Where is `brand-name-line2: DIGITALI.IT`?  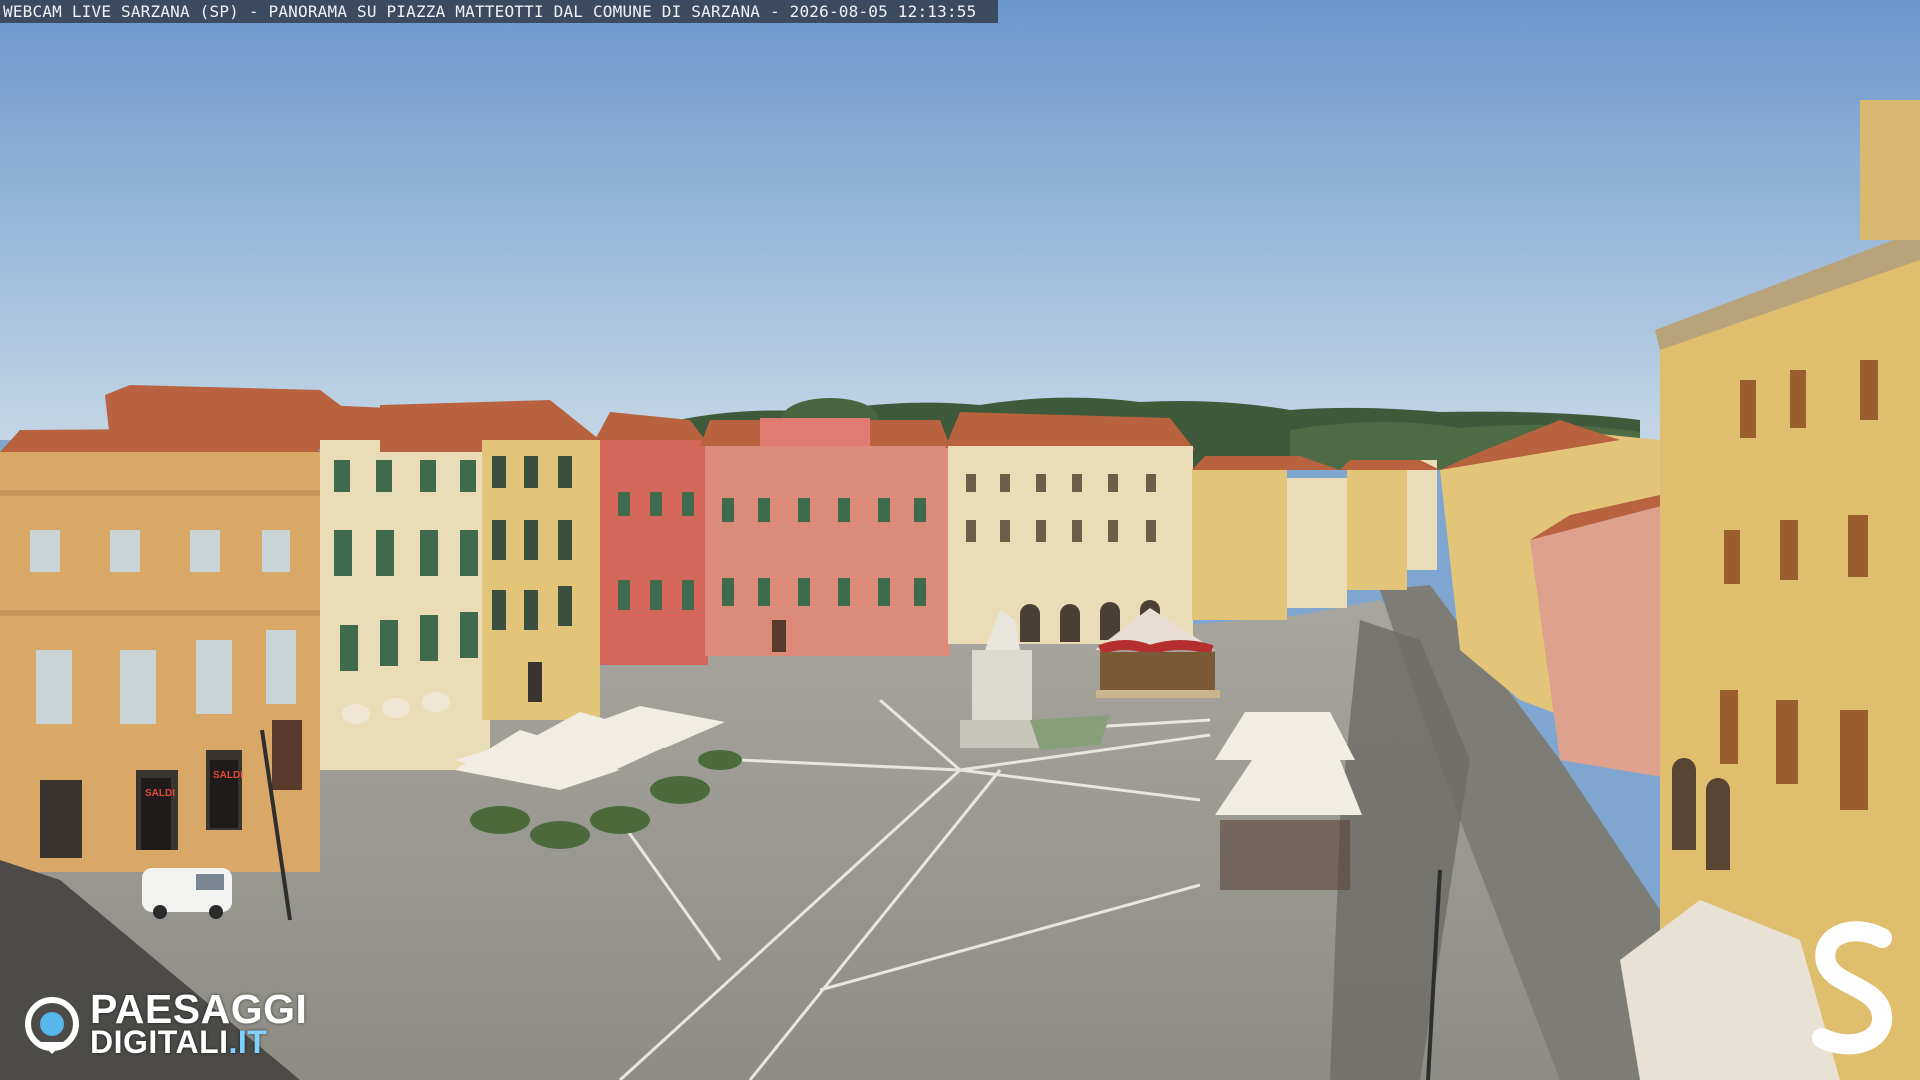 brand-name-line2: DIGITALI.IT is located at coordinates (178, 1042).